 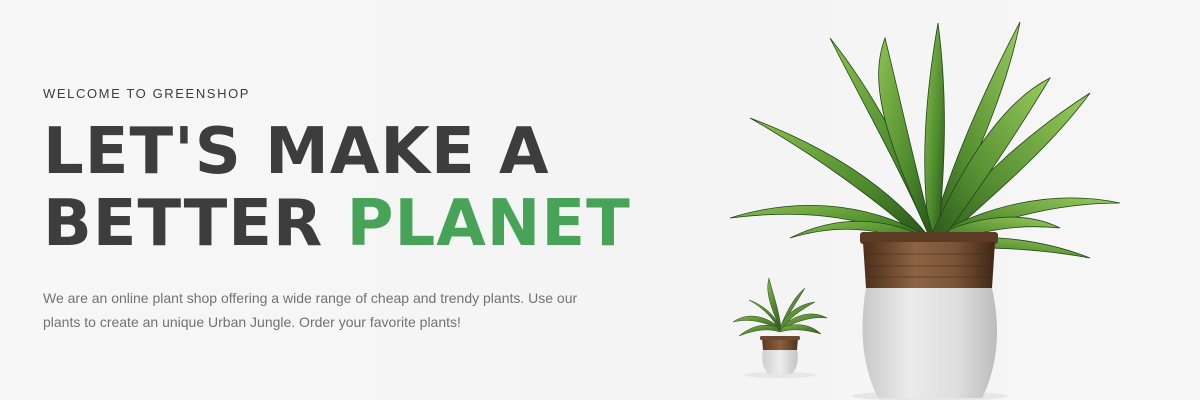 I want to click on hero-eyebrow: WELCOME TO GREENSHOP, so click(x=147, y=93).